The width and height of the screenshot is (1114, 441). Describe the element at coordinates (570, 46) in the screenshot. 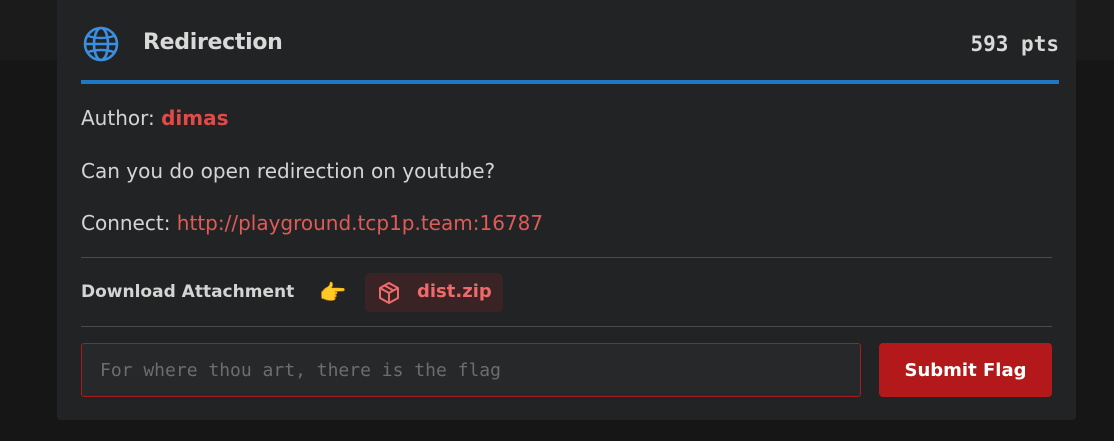

I see `challenge-header: Redirection 593 pts` at that location.